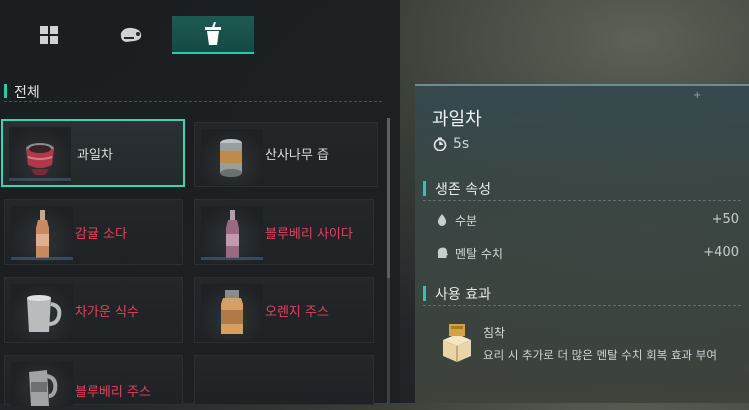  I want to click on stat-row-hydration: 수분 +50, so click(587, 221).